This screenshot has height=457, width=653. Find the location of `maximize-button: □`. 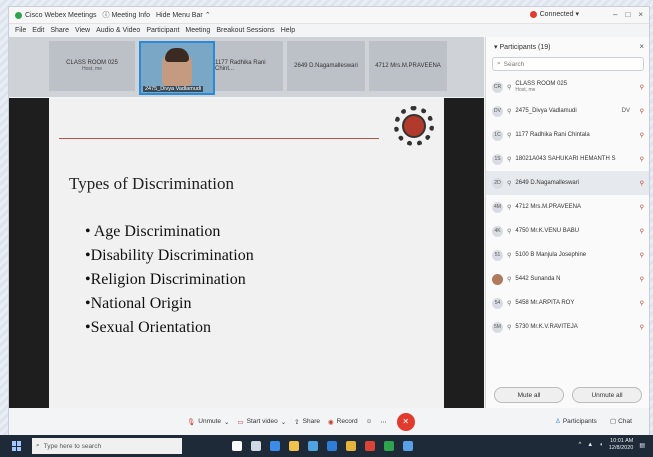

maximize-button: □ is located at coordinates (627, 14).